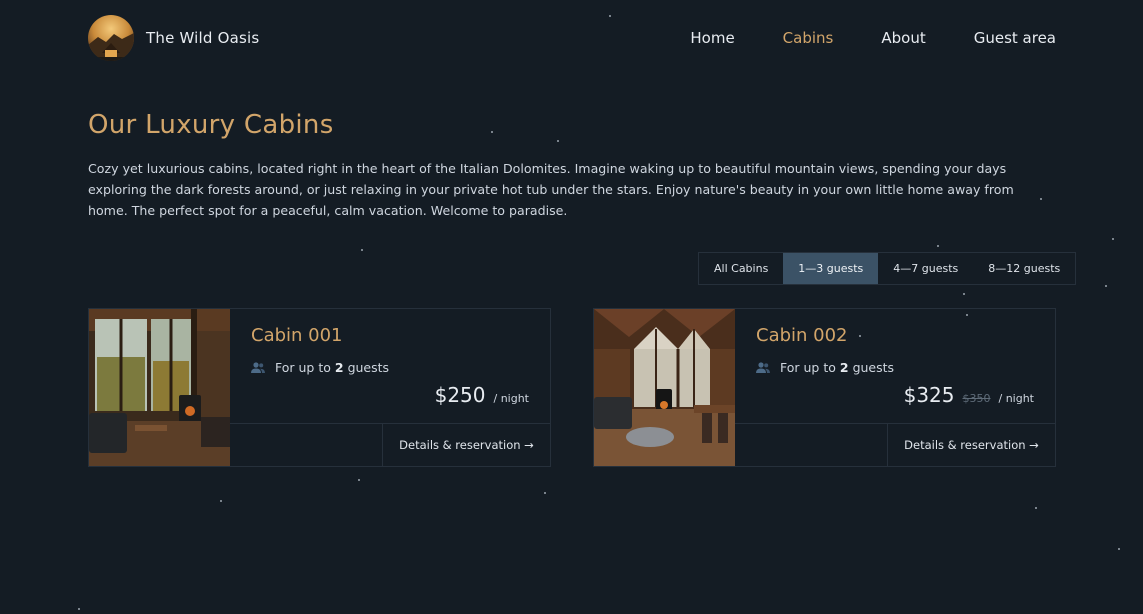 The height and width of the screenshot is (614, 1143). I want to click on cabin-price: $325, so click(929, 395).